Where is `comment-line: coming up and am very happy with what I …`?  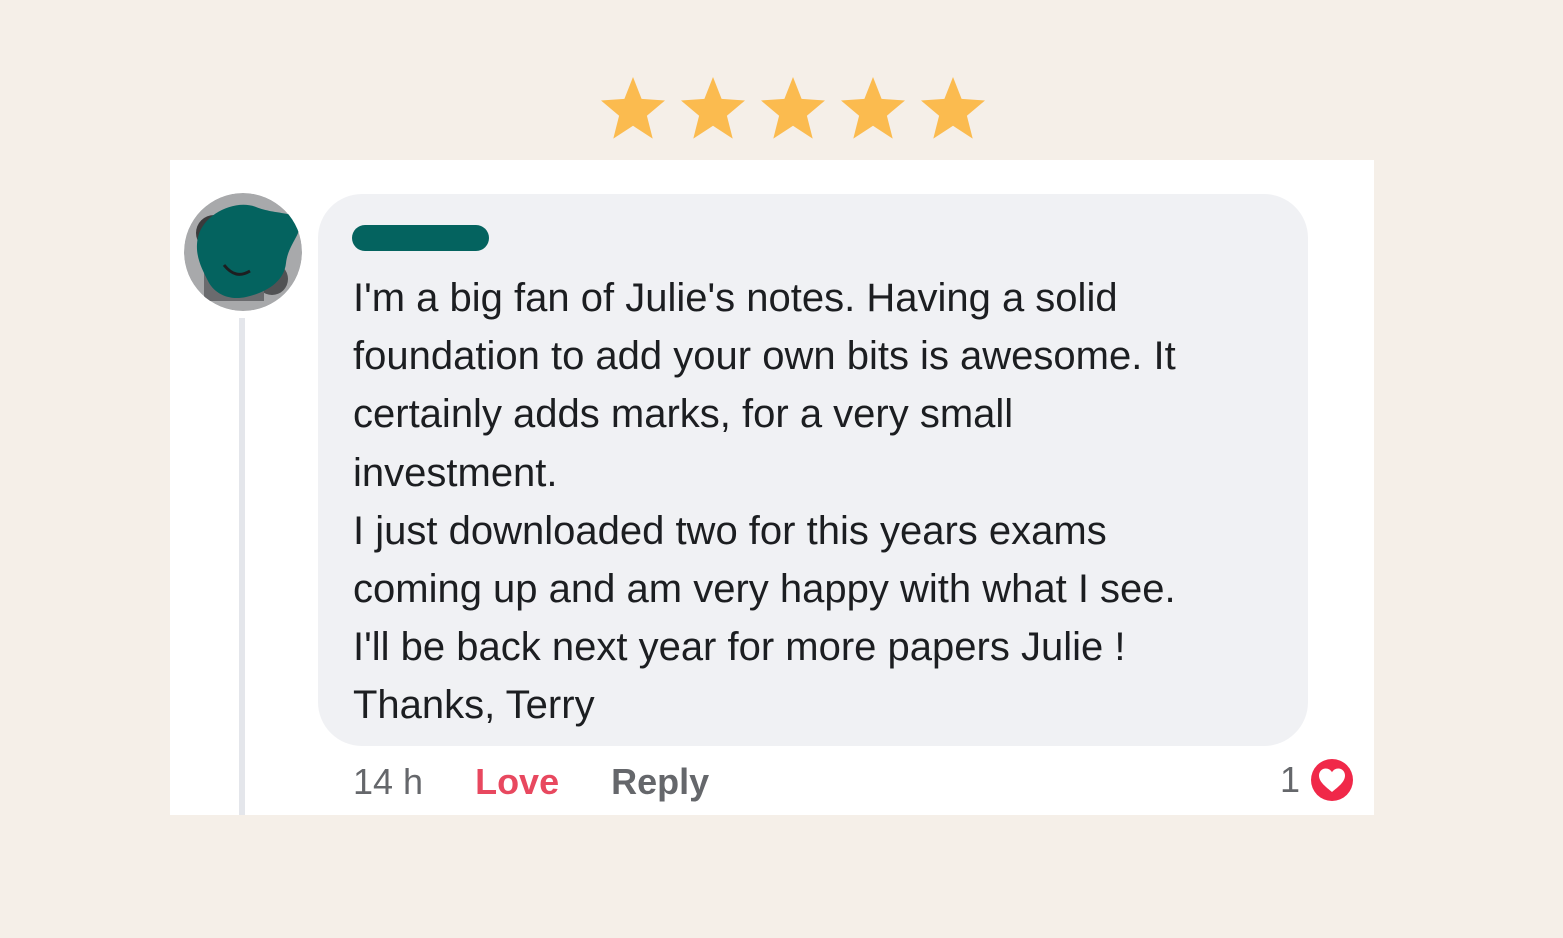
comment-line: coming up and am very happy with what I … is located at coordinates (764, 589).